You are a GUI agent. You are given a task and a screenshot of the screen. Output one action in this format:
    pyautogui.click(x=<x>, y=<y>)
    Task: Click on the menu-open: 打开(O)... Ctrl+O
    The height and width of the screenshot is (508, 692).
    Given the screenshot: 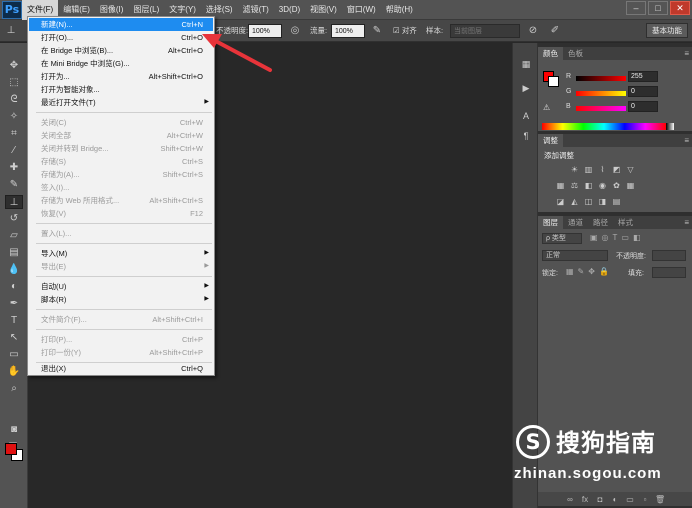 What is the action you would take?
    pyautogui.click(x=121, y=37)
    